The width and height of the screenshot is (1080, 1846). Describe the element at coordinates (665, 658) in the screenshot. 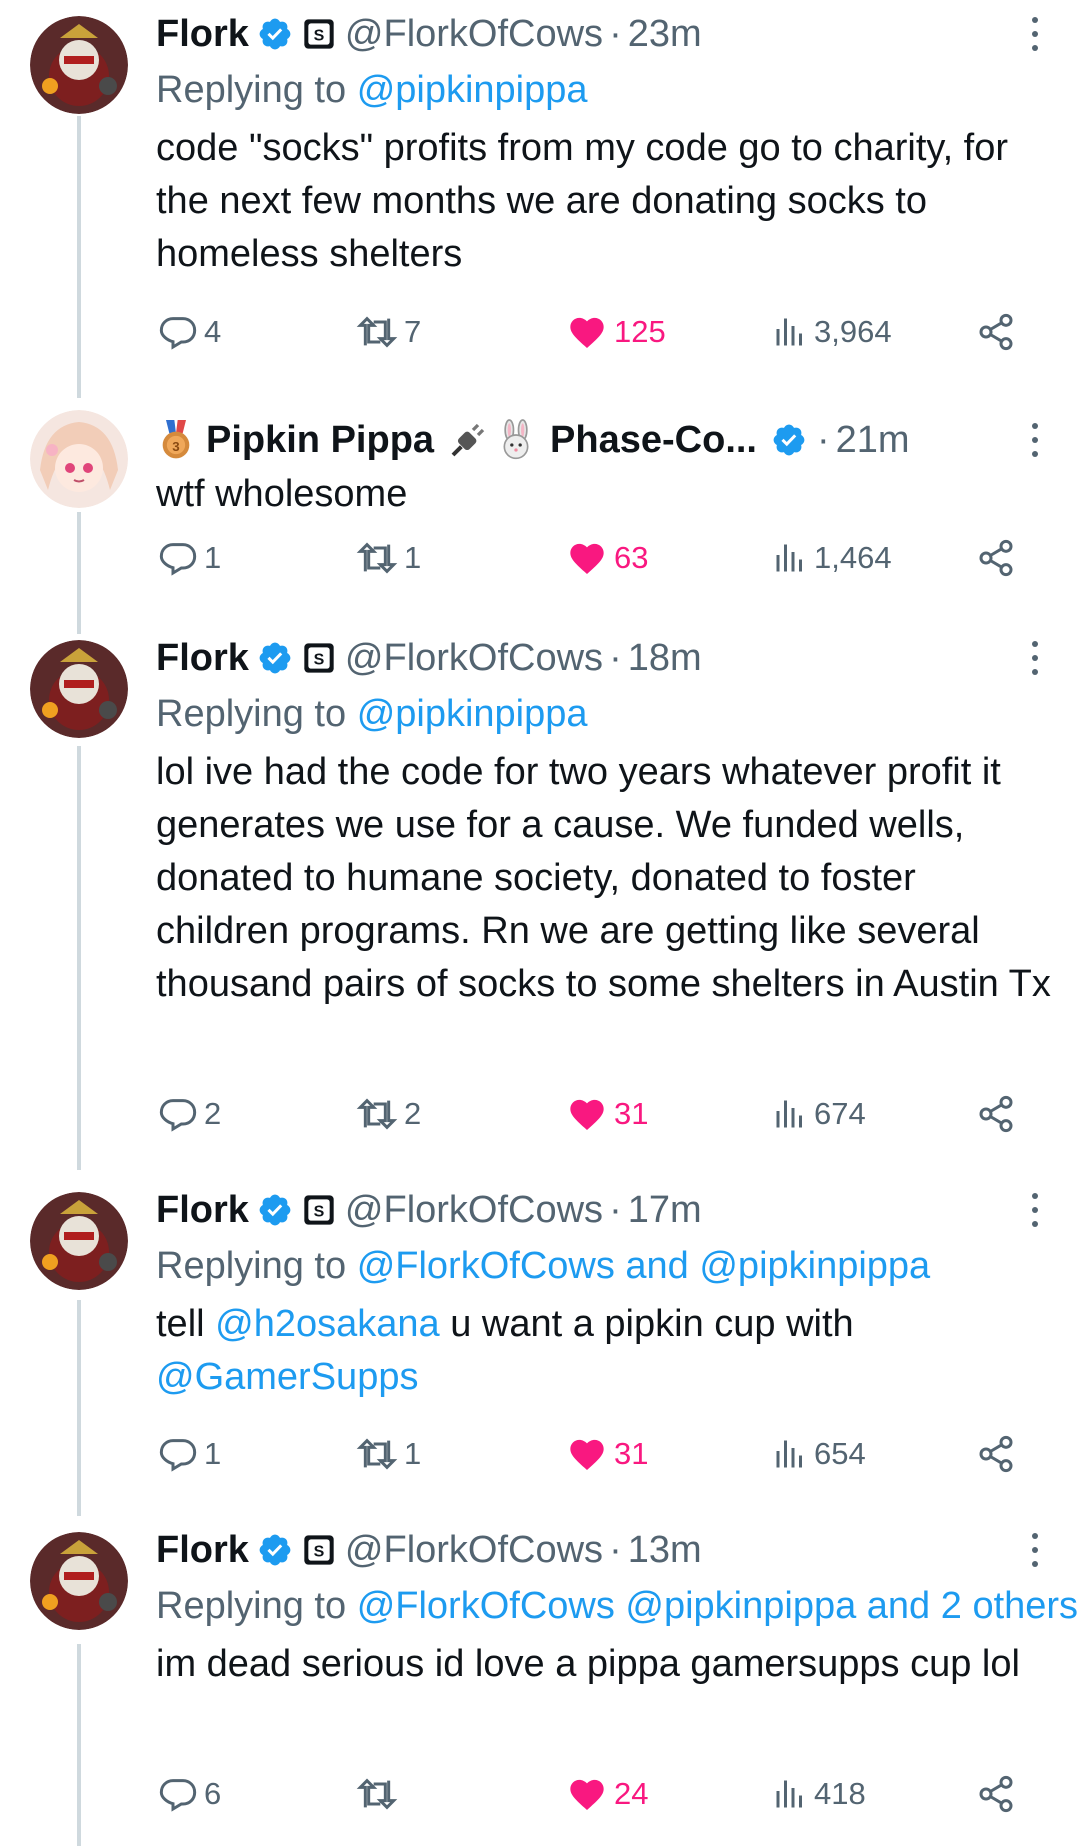

I see `timestamp: 18m` at that location.